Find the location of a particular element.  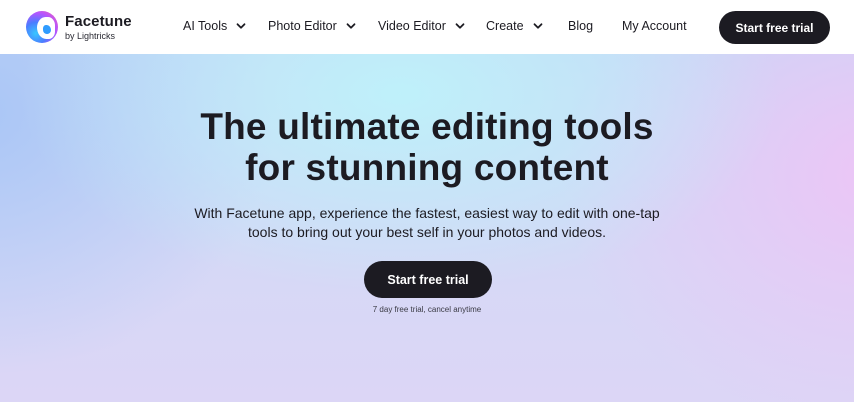

nav-ai-tools: AI Tools is located at coordinates (214, 26).